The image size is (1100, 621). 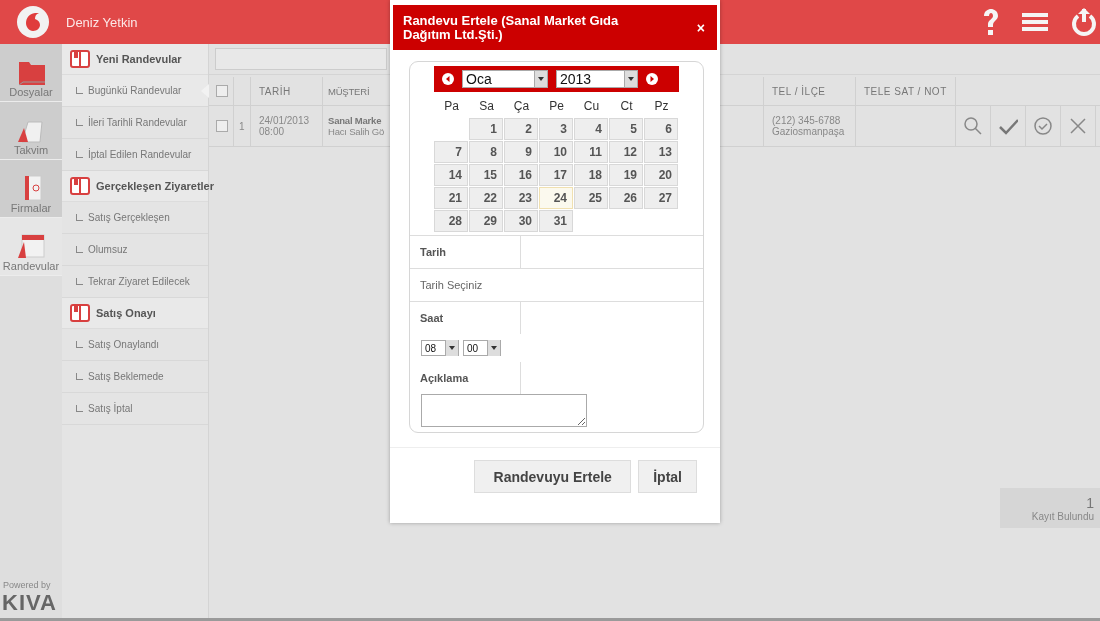 I want to click on calendar-day: 29, so click(x=486, y=221).